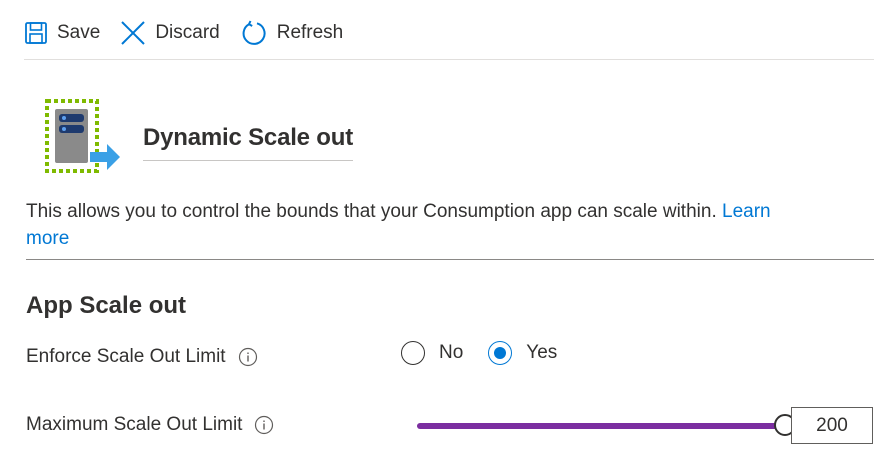 The image size is (893, 464). I want to click on enforce-limit-radio-group: No Yes, so click(479, 353).